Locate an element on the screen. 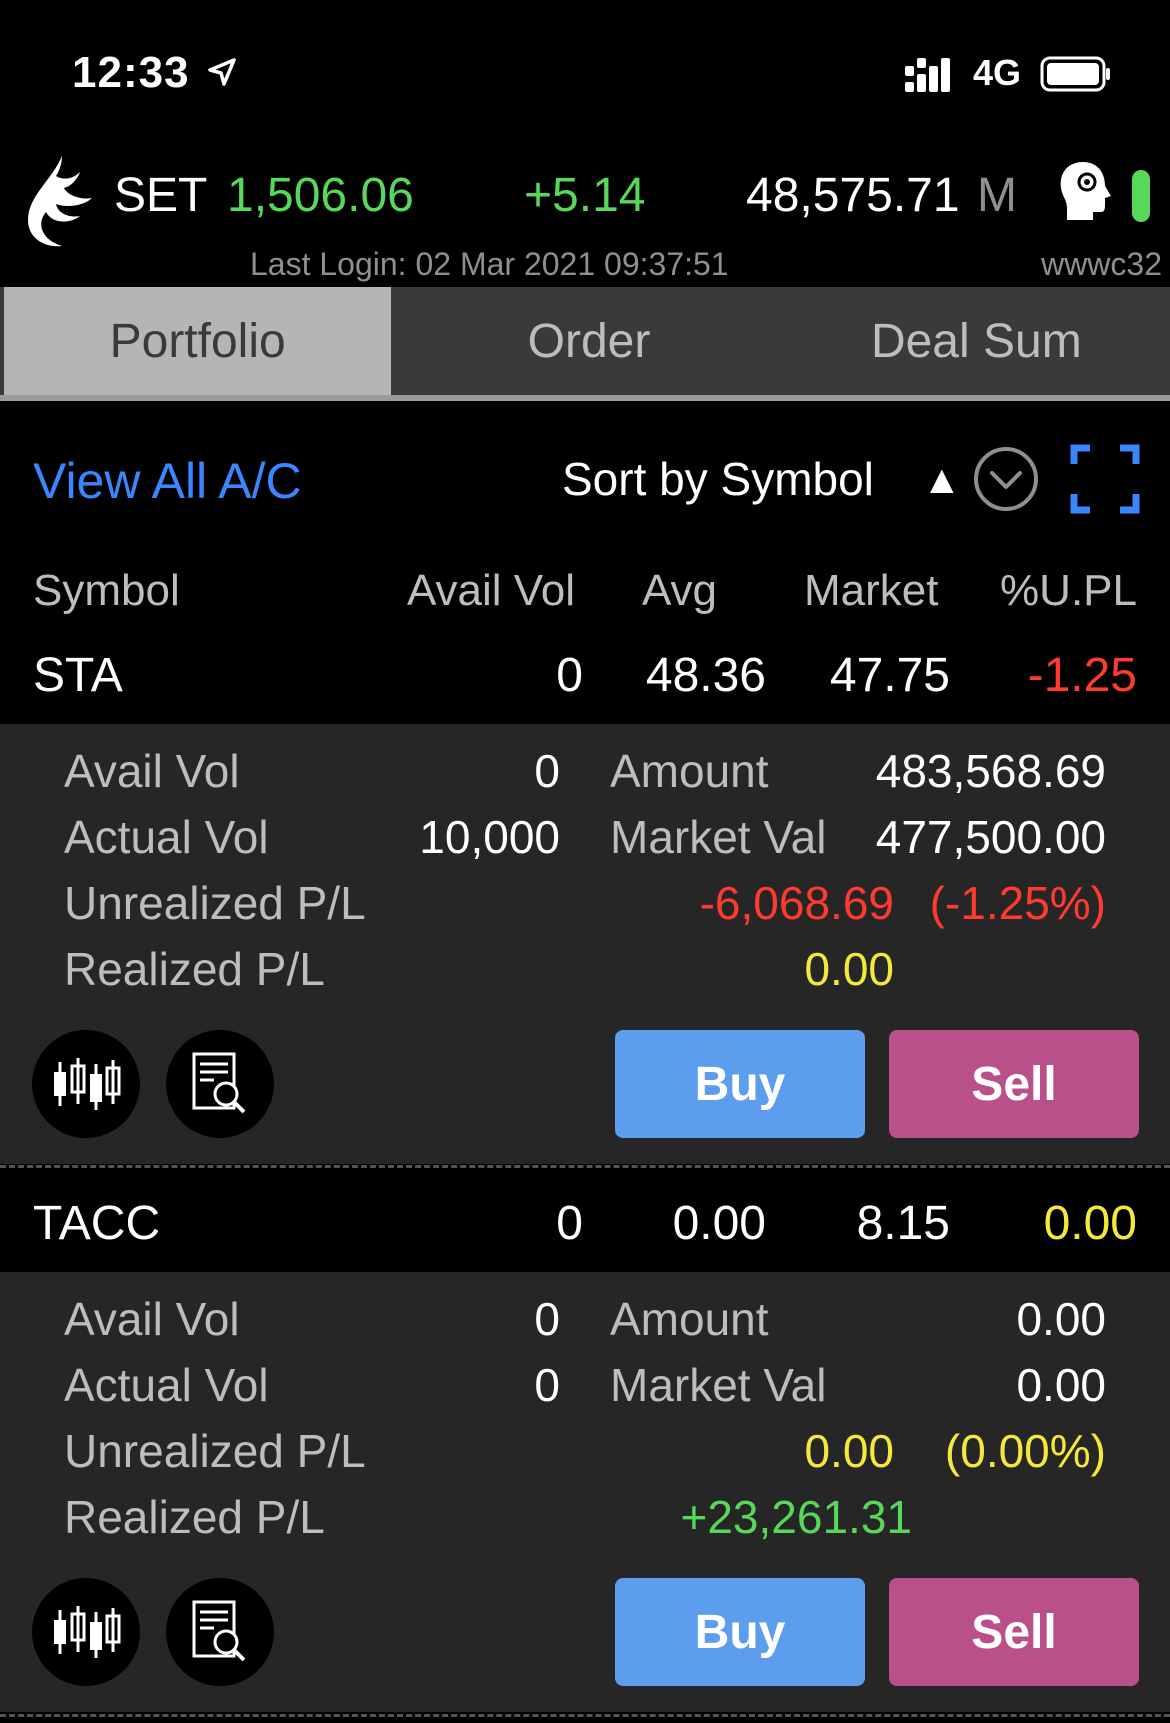 The width and height of the screenshot is (1170, 1723). app-logo-icon is located at coordinates (60, 201).